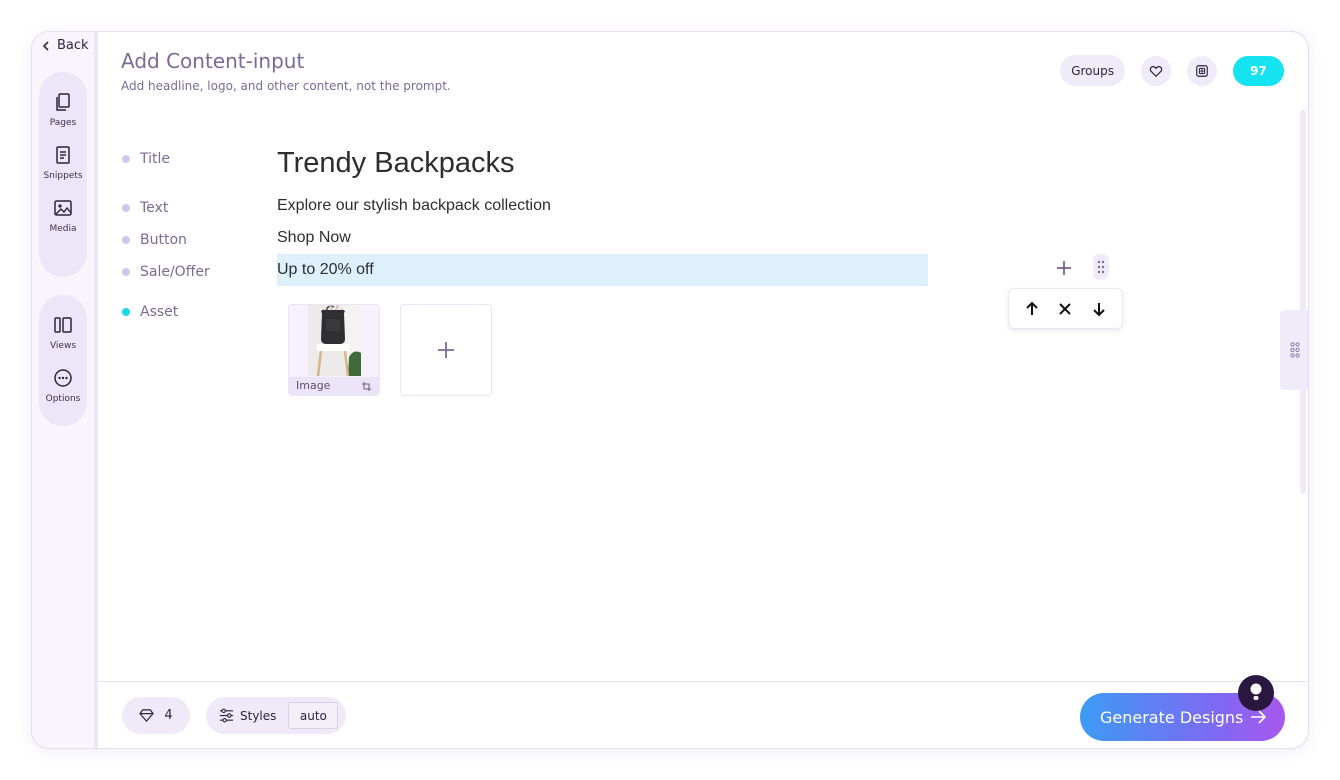  I want to click on field-label-sale: Sale/Offer, so click(166, 272).